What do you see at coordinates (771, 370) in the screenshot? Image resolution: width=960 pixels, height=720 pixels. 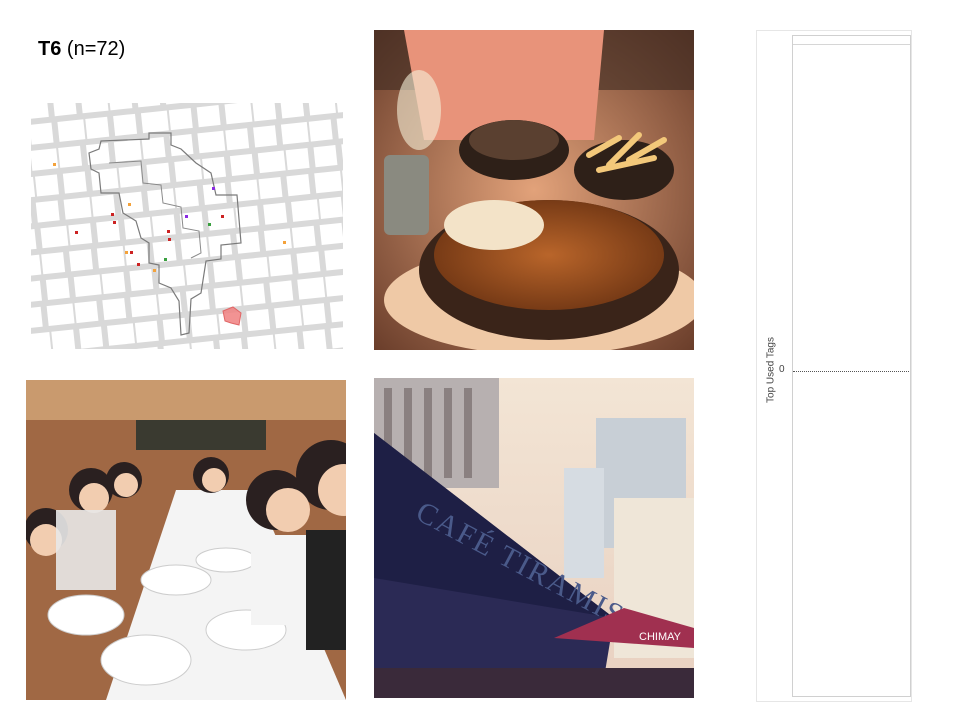 I see `y-axis-title: Top Used Tags` at bounding box center [771, 370].